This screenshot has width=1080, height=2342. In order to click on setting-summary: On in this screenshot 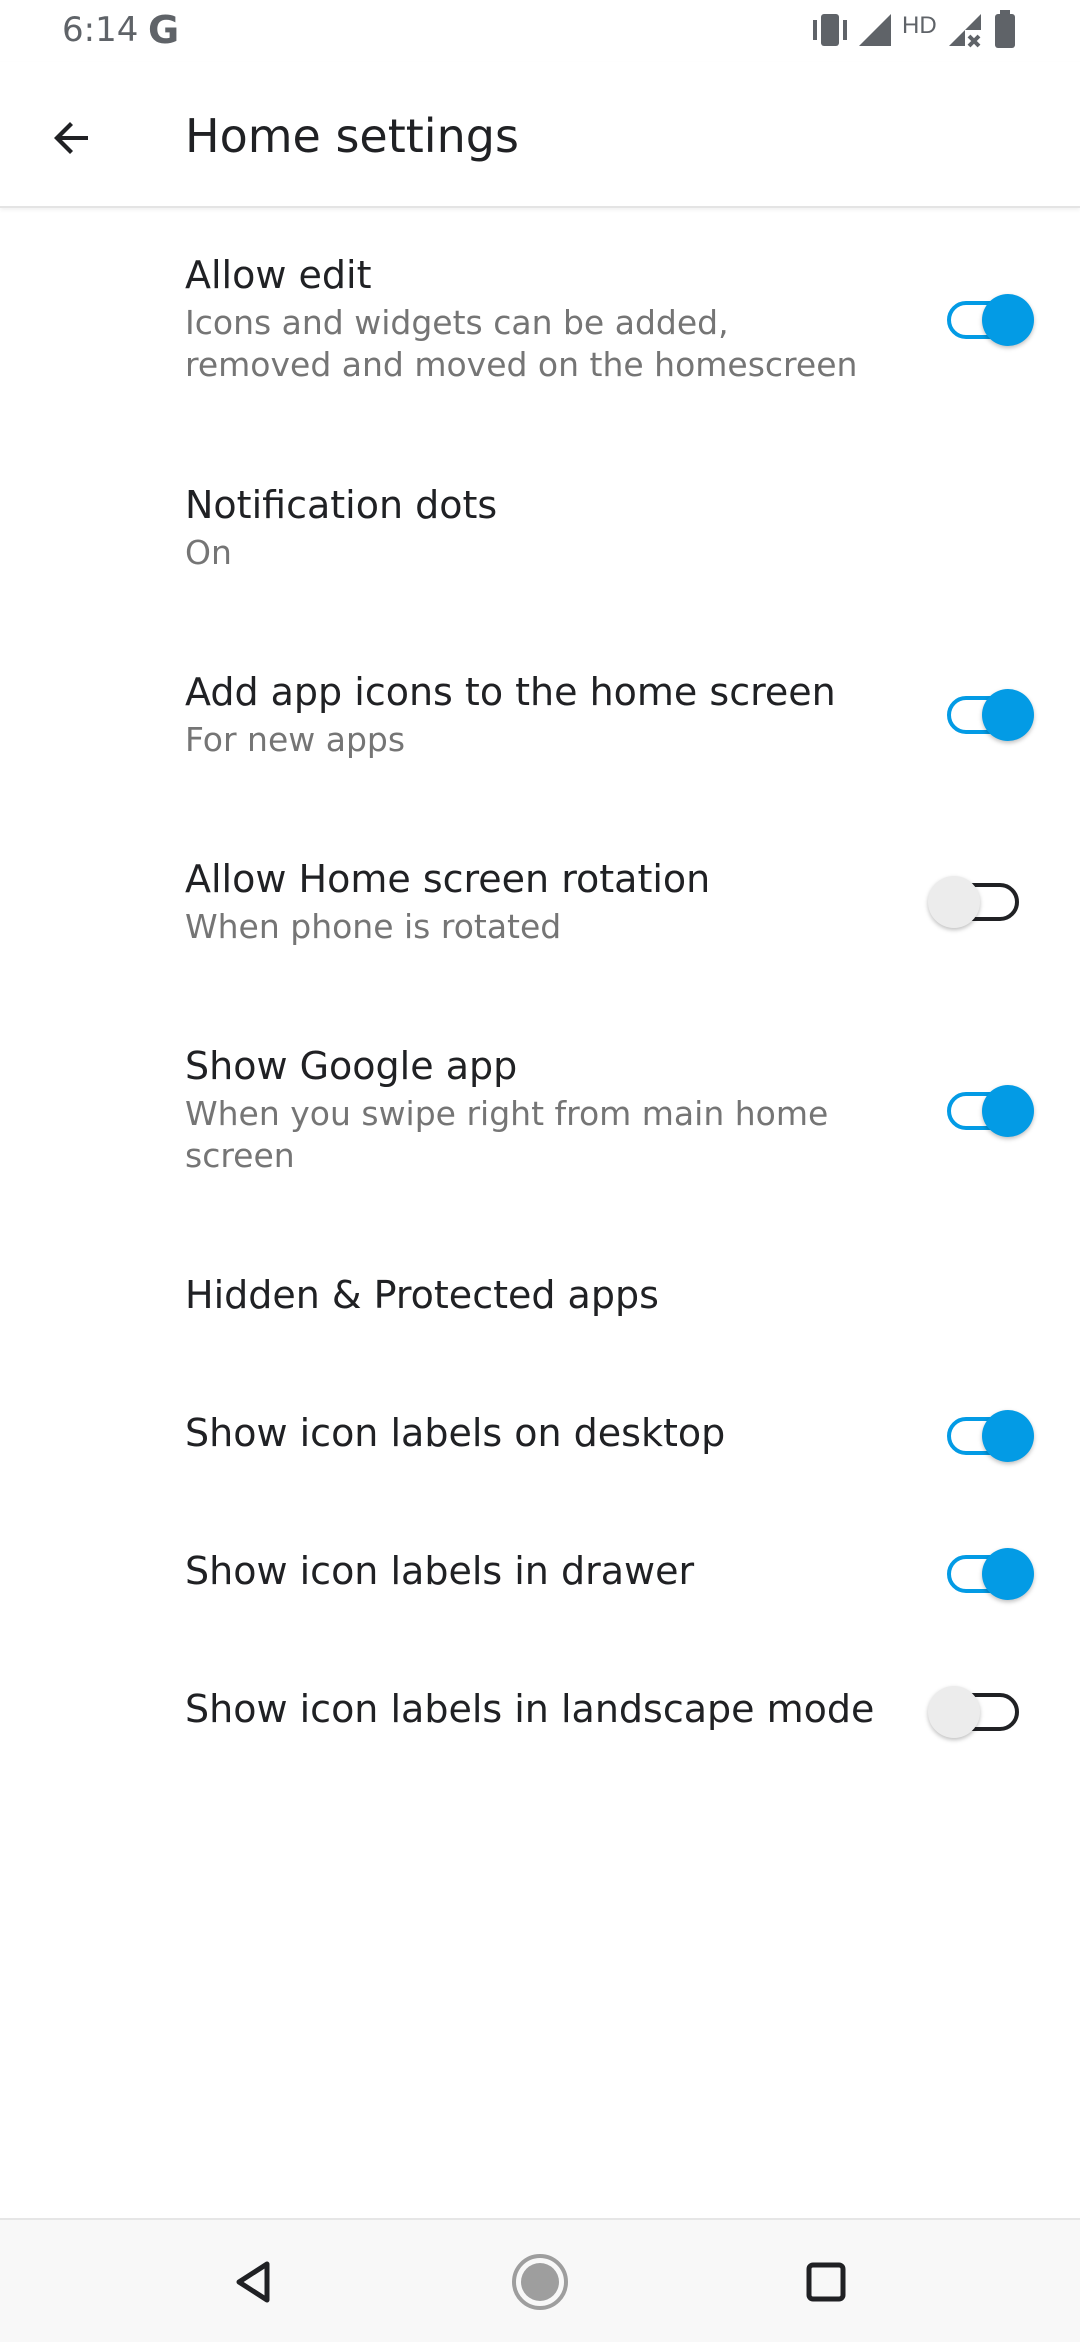, I will do `click(208, 552)`.